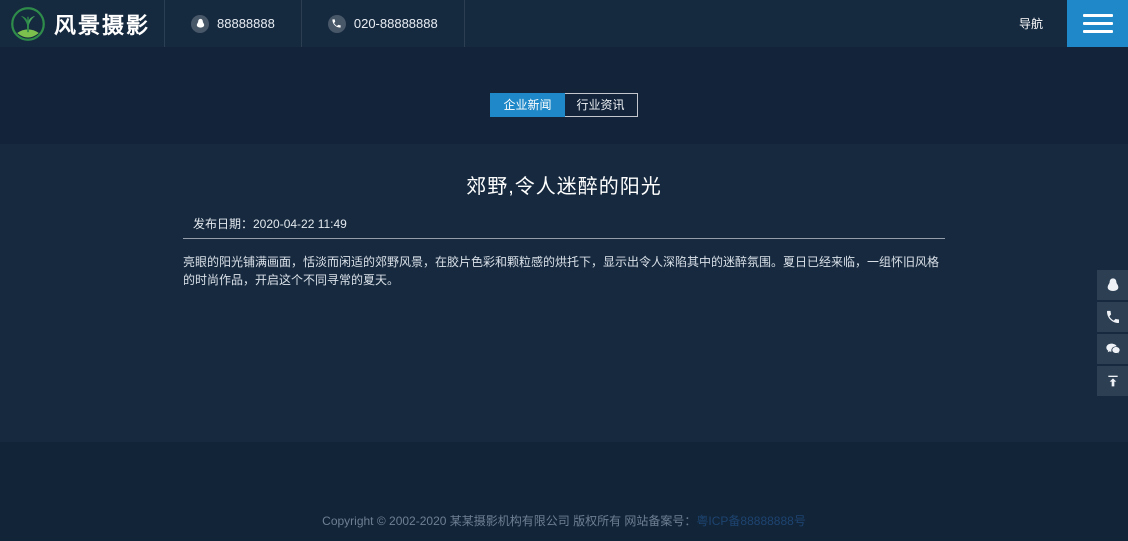 The height and width of the screenshot is (541, 1128). Describe the element at coordinates (28, 23) in the screenshot. I see `logo-plant-icon` at that location.